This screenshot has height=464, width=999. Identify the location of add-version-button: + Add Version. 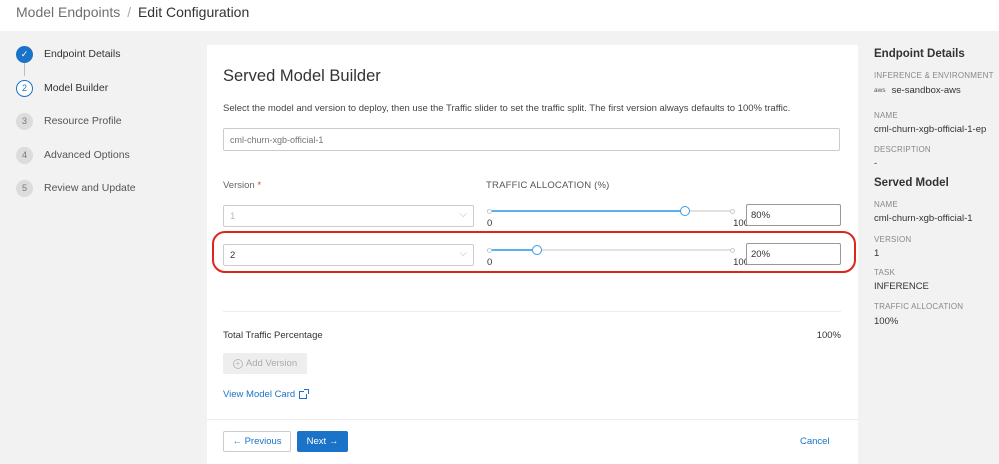
(265, 363).